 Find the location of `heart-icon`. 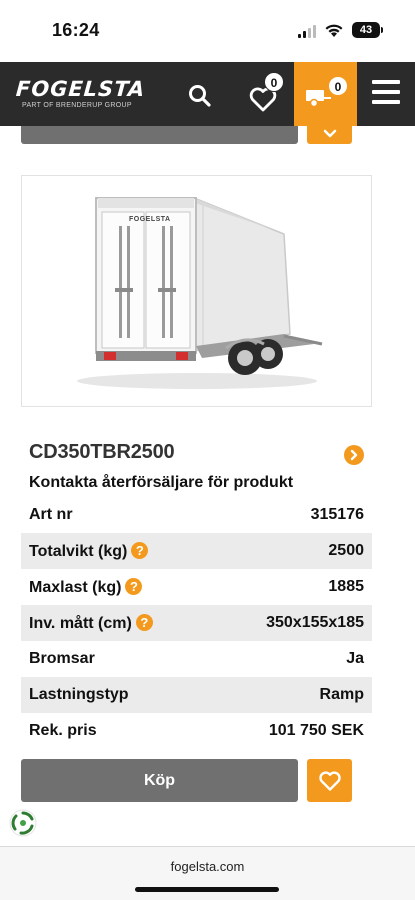

heart-icon is located at coordinates (330, 781).